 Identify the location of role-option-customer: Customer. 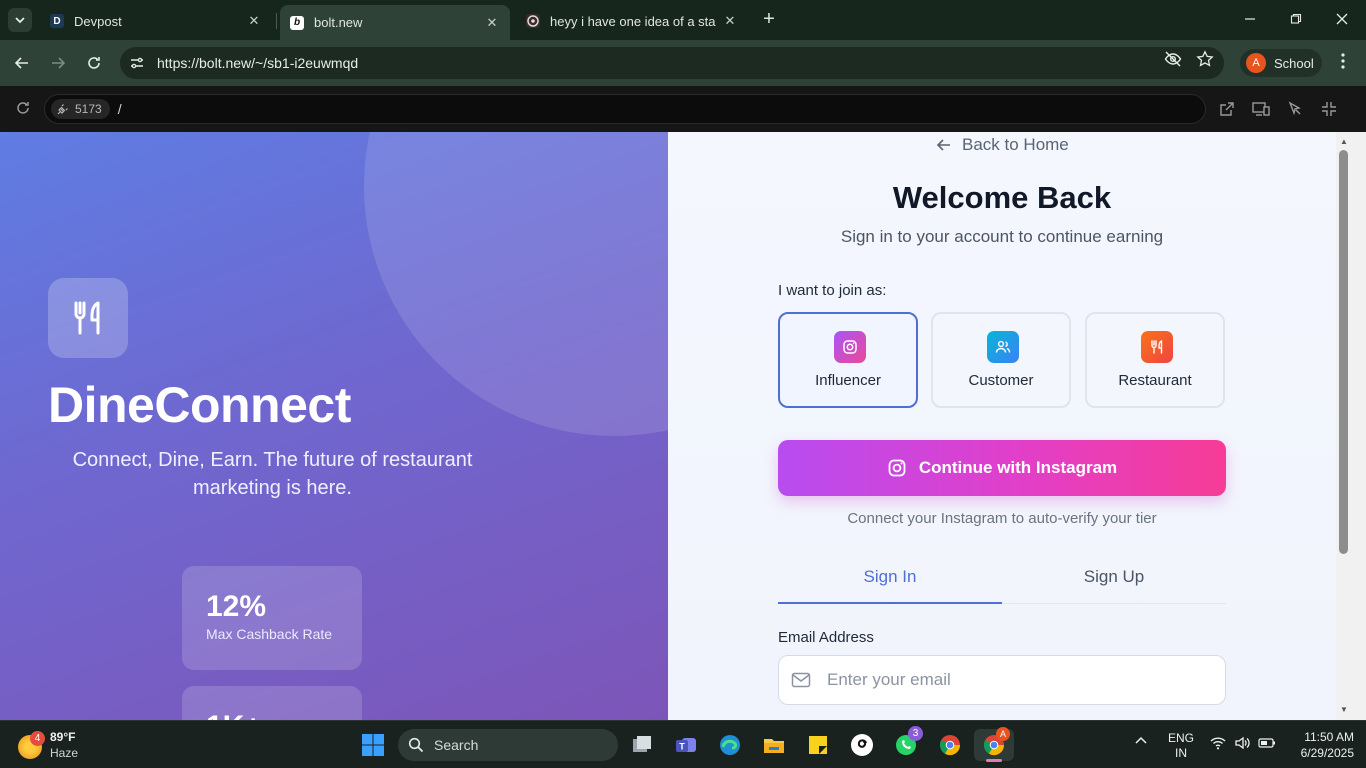
(1001, 360).